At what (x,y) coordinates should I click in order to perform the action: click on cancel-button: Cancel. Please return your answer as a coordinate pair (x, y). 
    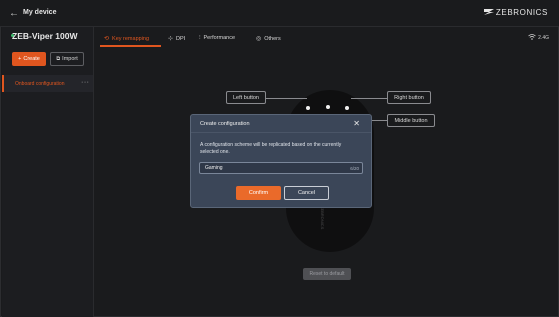
    Looking at the image, I should click on (306, 193).